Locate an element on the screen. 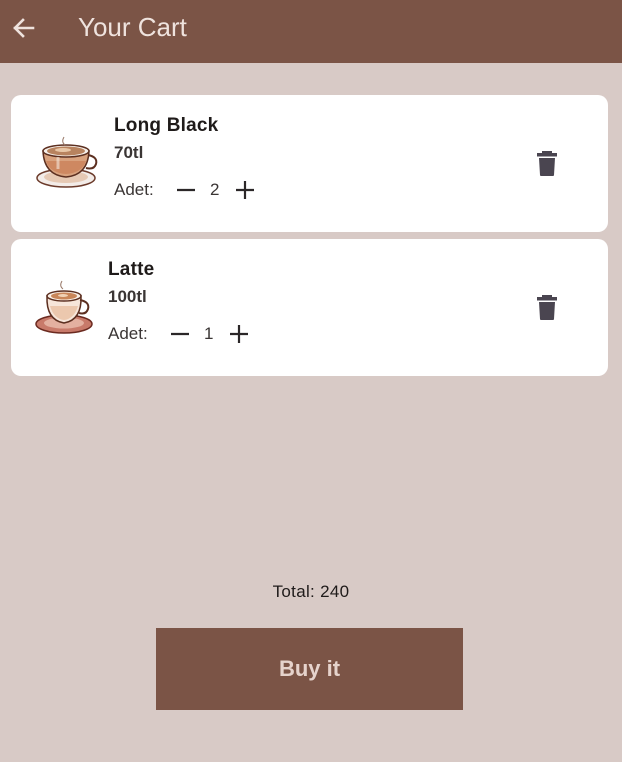 This screenshot has width=622, height=762. latte-cup-icon is located at coordinates (66, 308).